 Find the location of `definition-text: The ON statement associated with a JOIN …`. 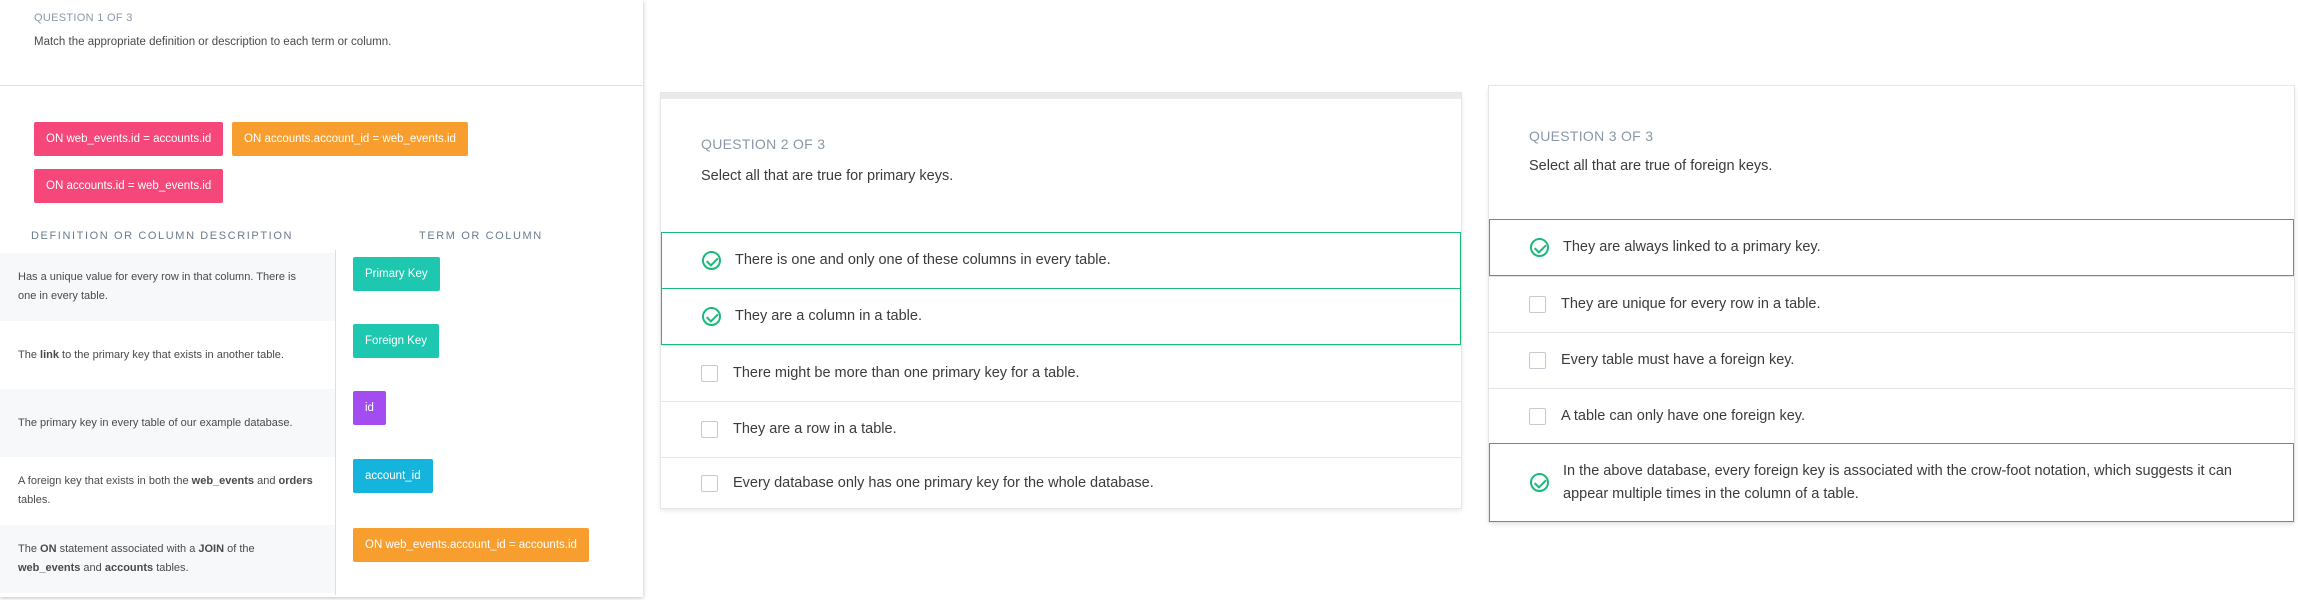

definition-text: The ON statement associated with a JOIN … is located at coordinates (136, 558).